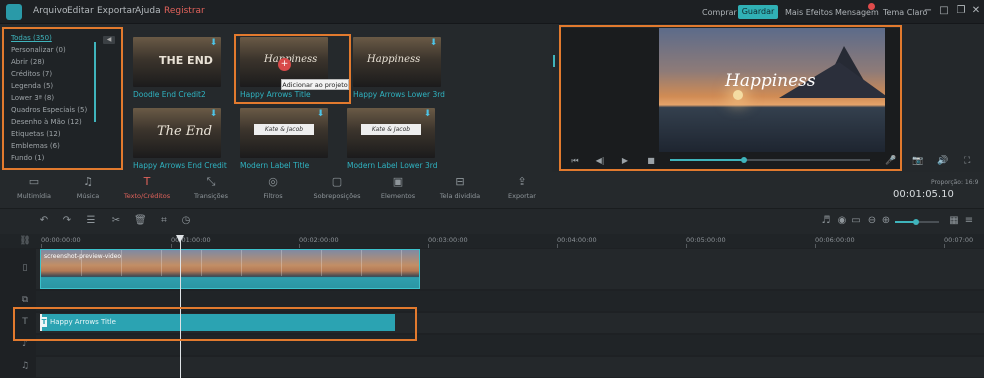  I want to click on ruler-tick: 00:01:00:00, so click(191, 240).